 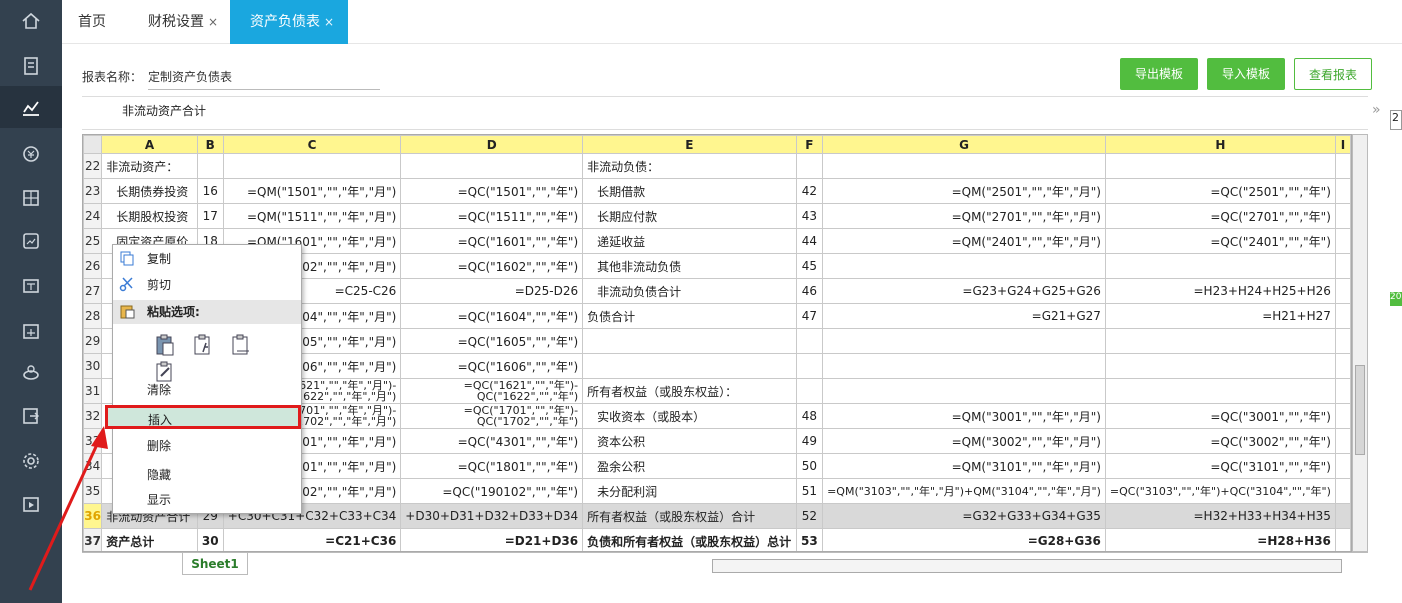 What do you see at coordinates (689, 416) in the screenshot?
I see `cell-e: 实收资本（或股本）` at bounding box center [689, 416].